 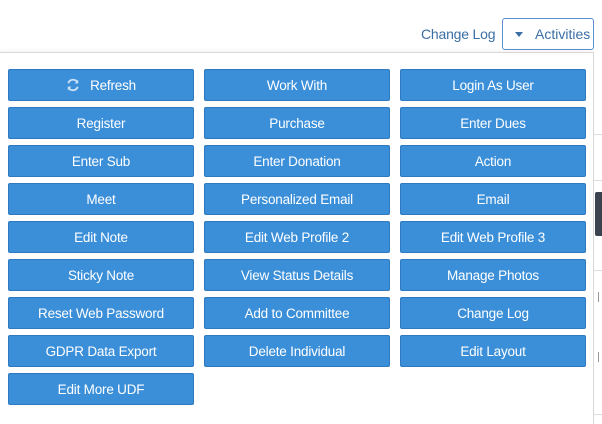 What do you see at coordinates (101, 123) in the screenshot?
I see `register-button: Register` at bounding box center [101, 123].